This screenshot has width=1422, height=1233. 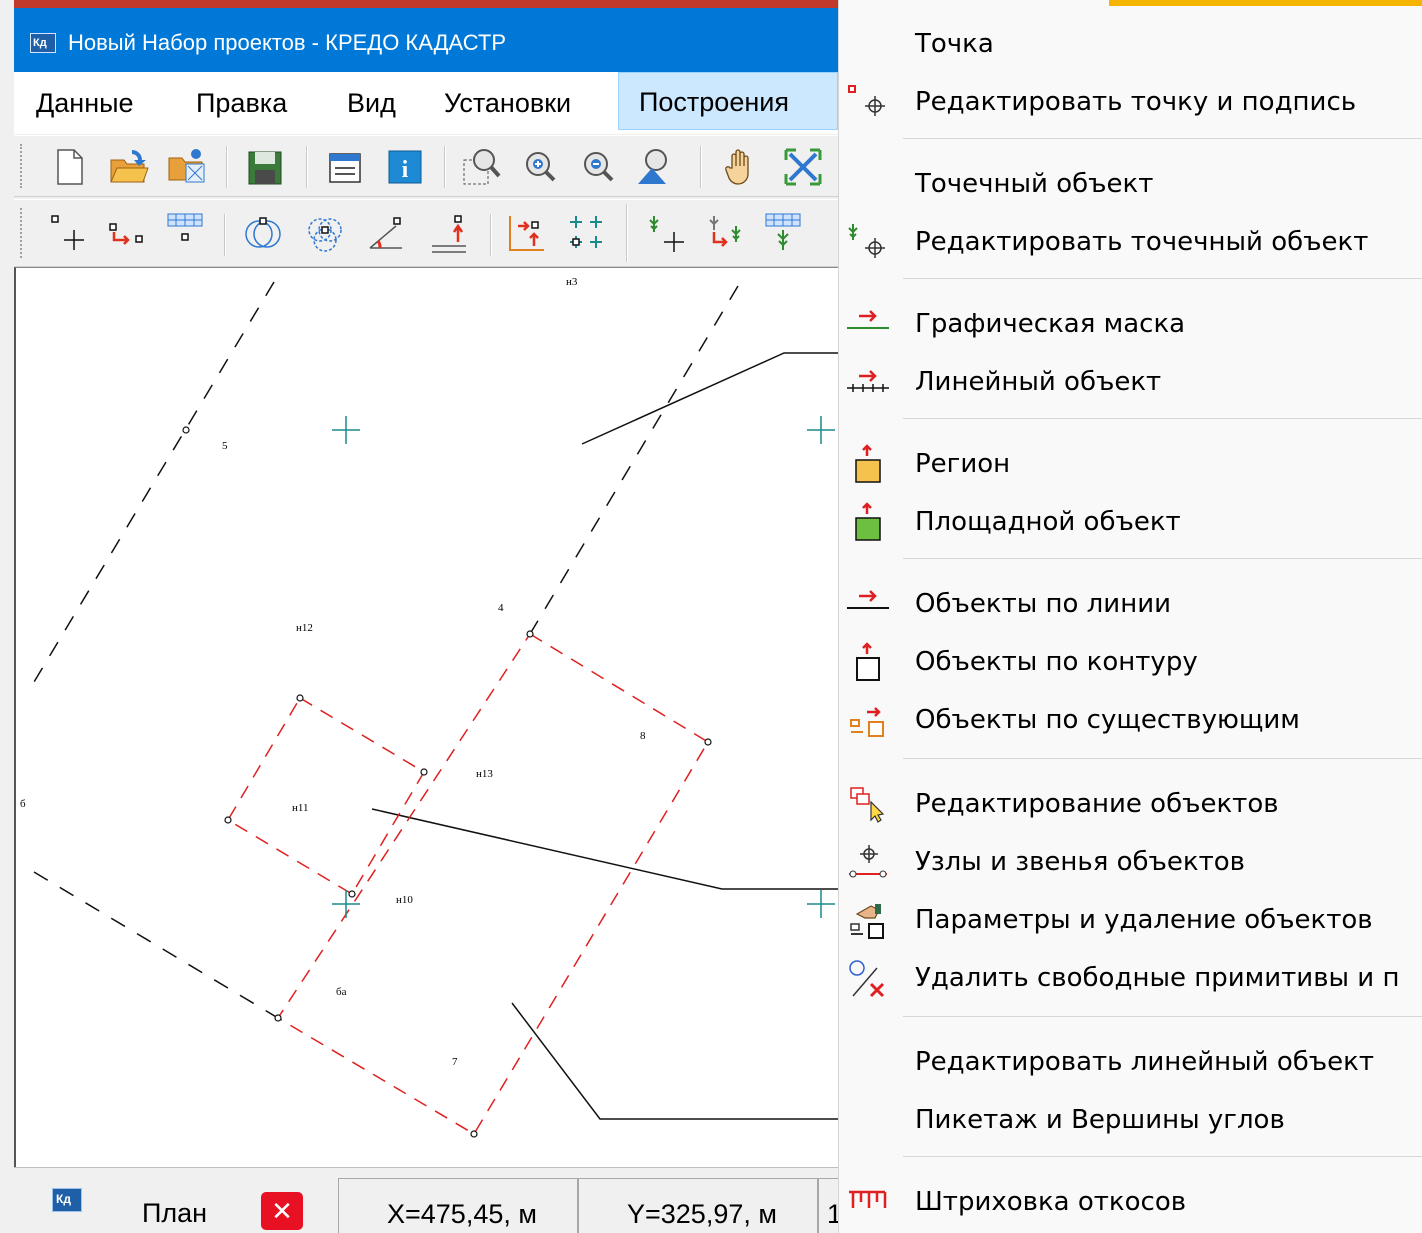 I want to click on menu-item-point: Точка, so click(x=1130, y=44).